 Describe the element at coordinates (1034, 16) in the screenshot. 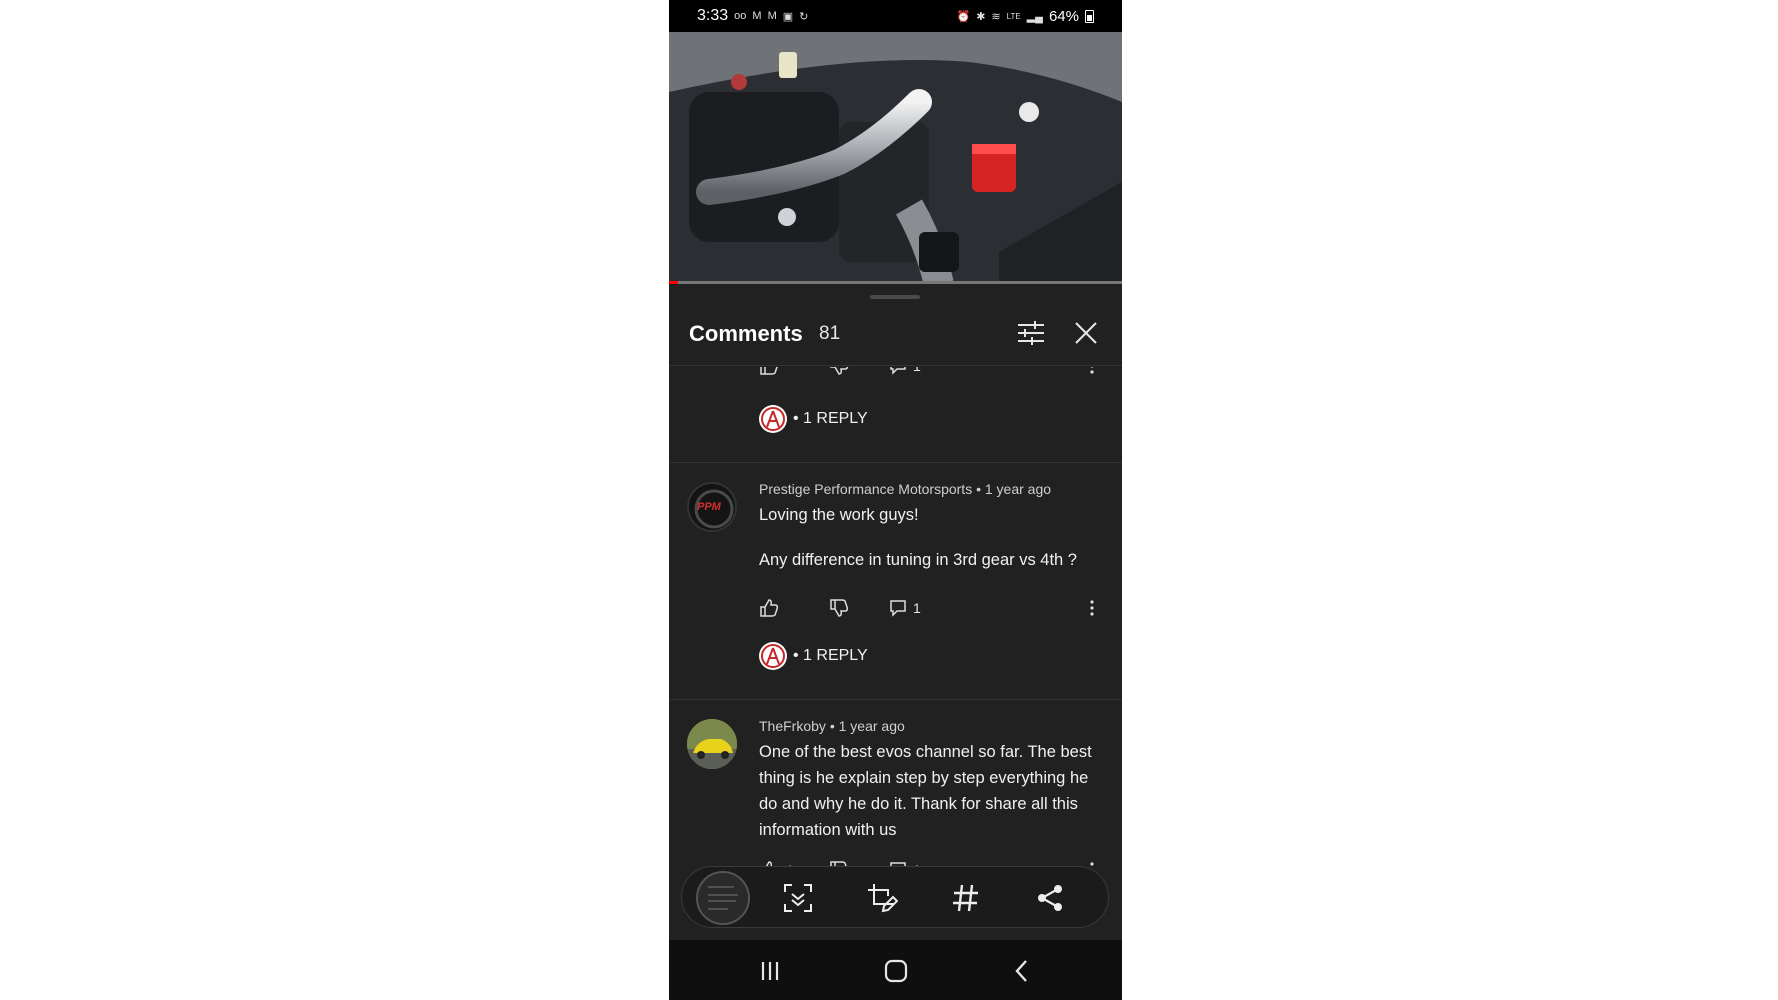

I see `signal-icon: ▂▄` at that location.